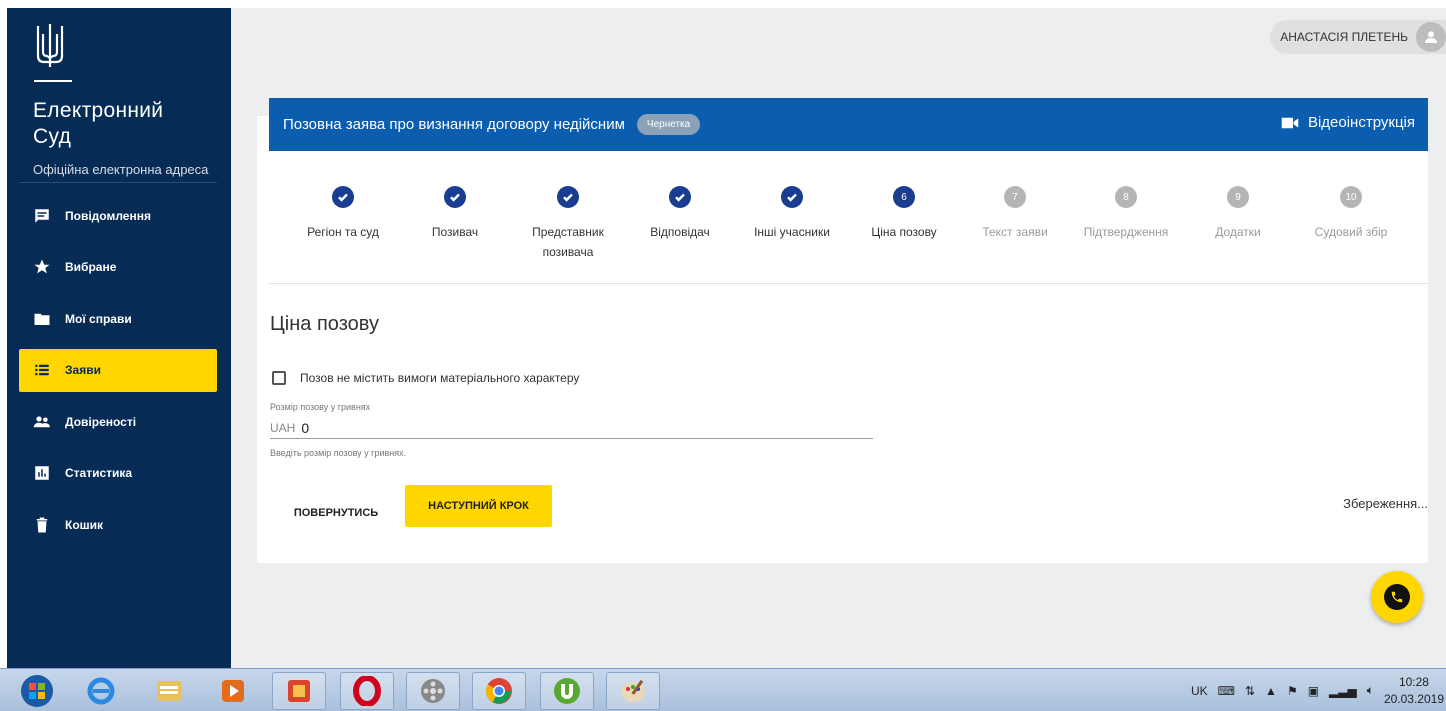 The image size is (1446, 711). I want to click on sidebar-item-label: Мої справи, so click(98, 318).